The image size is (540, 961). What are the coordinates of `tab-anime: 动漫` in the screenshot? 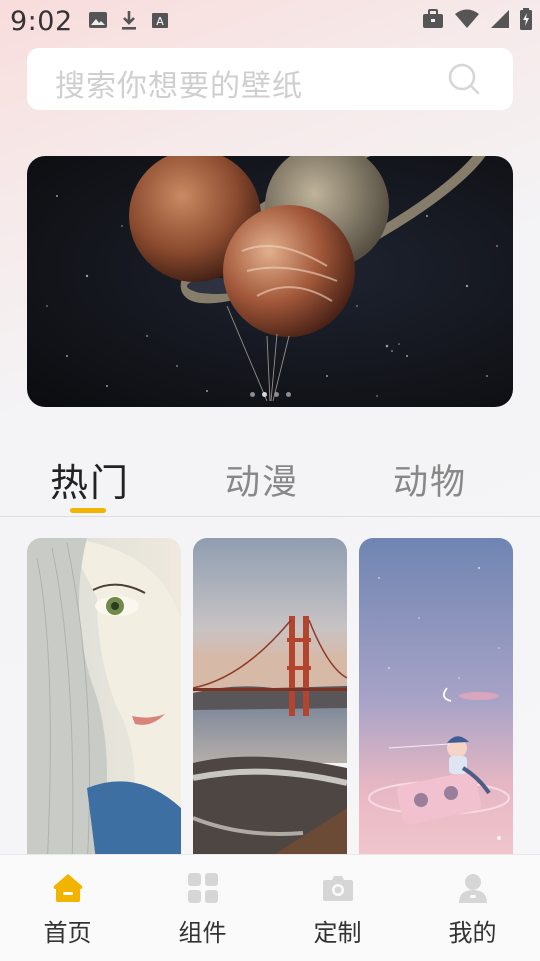 It's located at (262, 479).